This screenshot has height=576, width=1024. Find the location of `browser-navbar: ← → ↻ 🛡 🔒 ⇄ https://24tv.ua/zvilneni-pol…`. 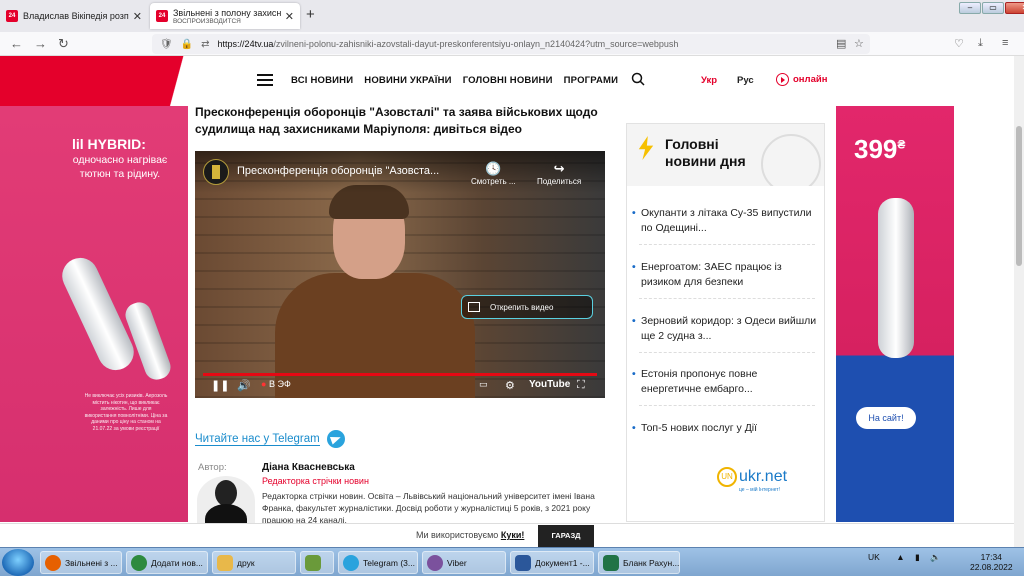

browser-navbar: ← → ↻ 🛡 🔒 ⇄ https://24tv.ua/zvilneni-pol… is located at coordinates (512, 44).